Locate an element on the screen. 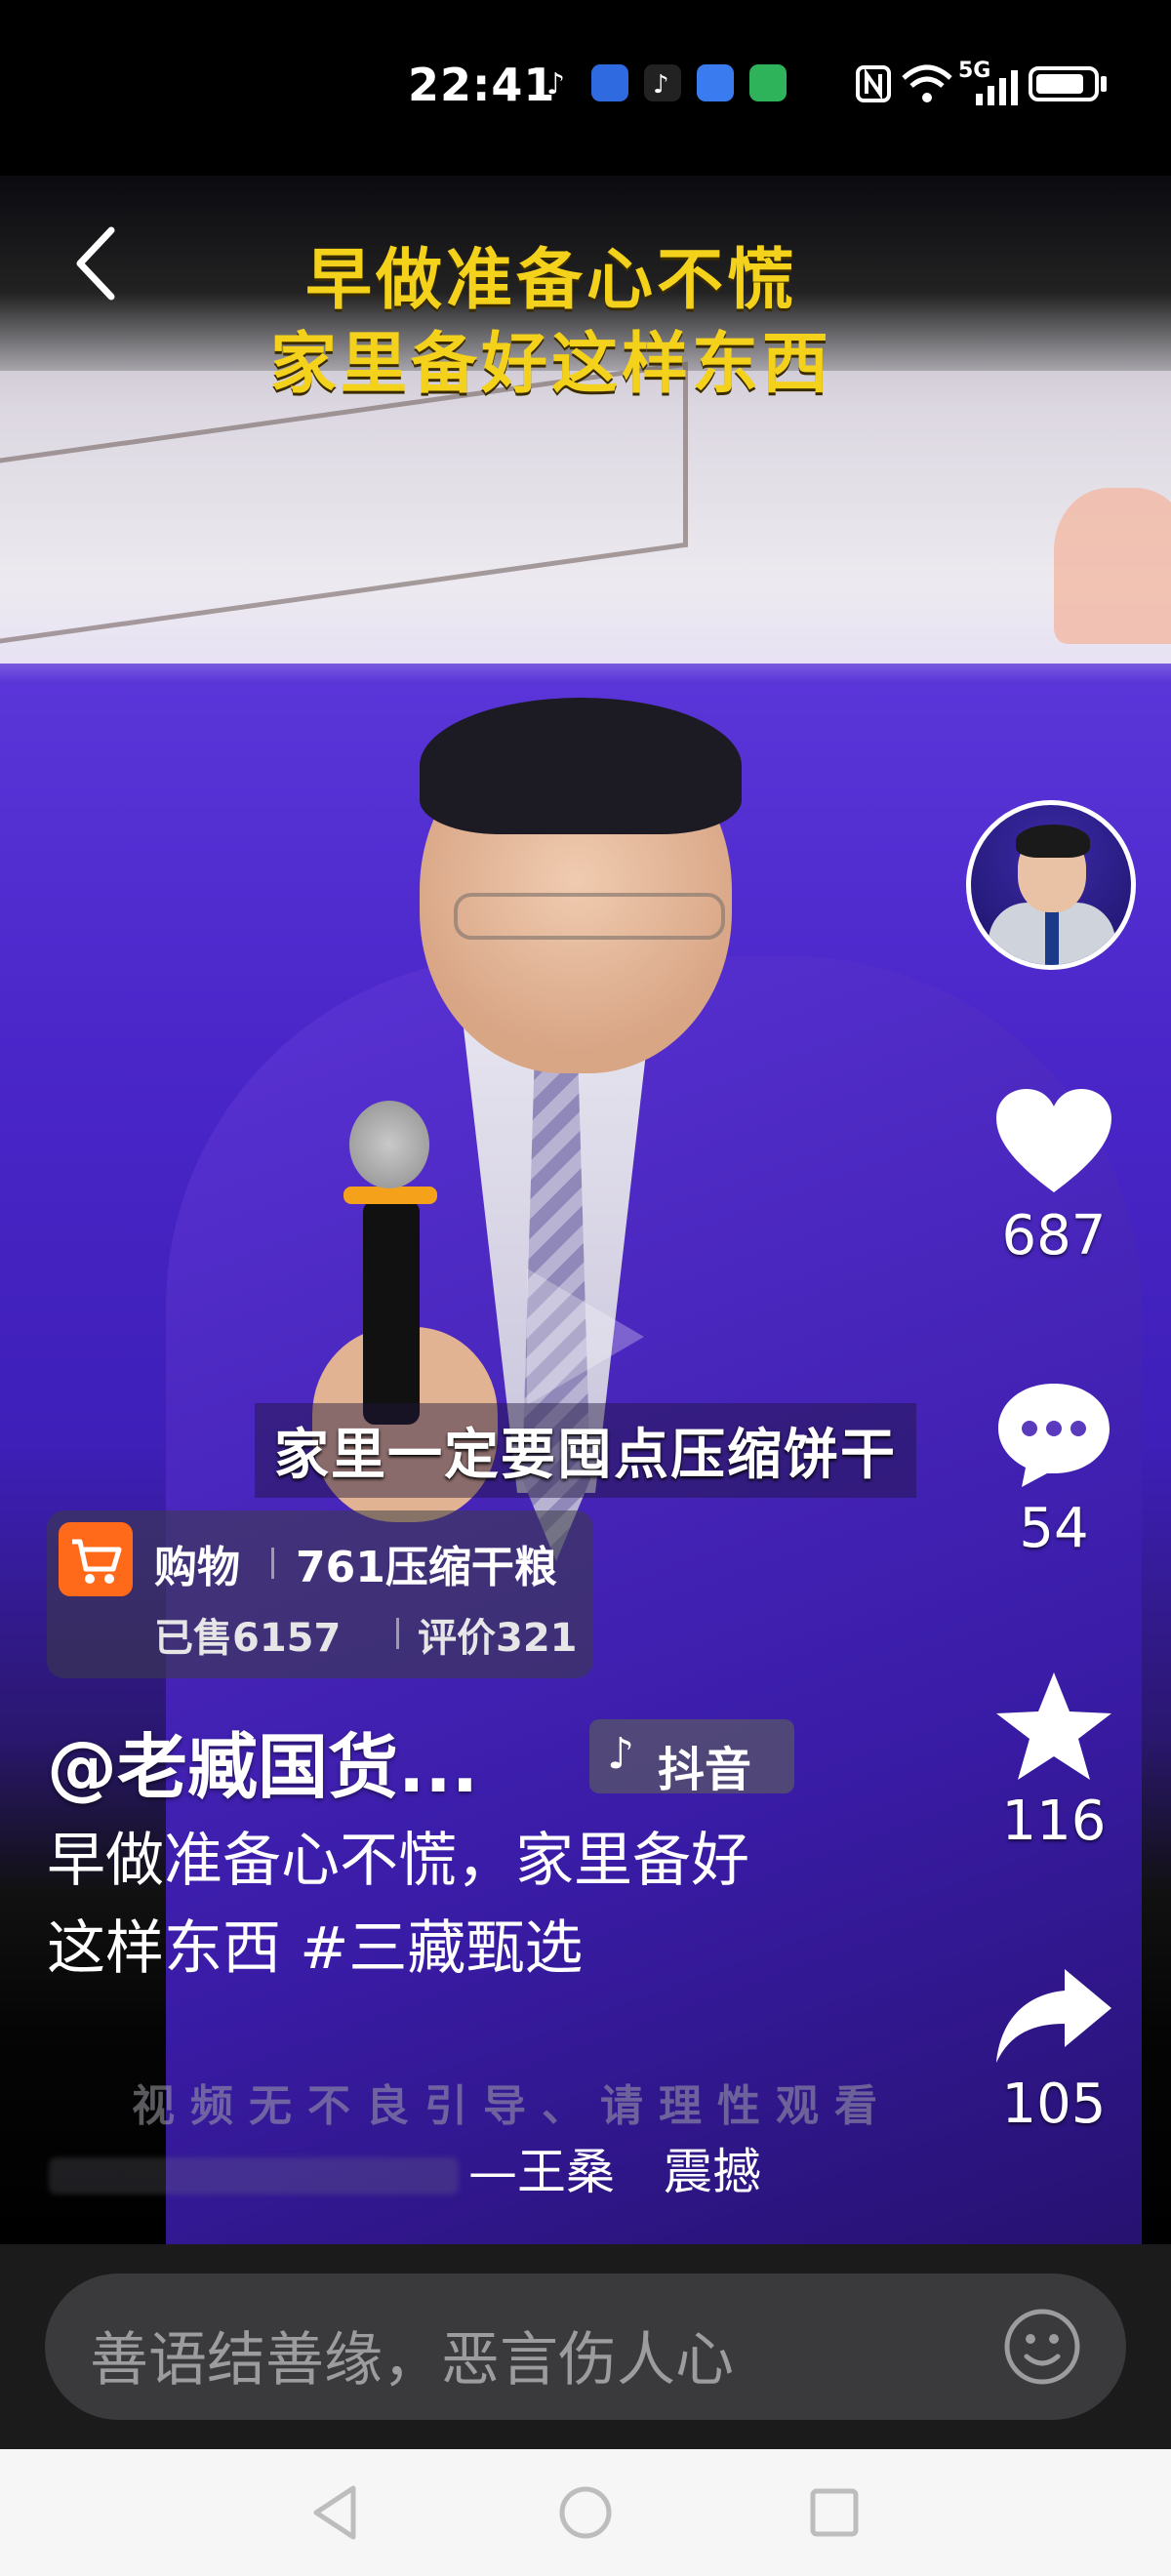  video-disclaimer: 视频无不良引导、请理性观看 is located at coordinates (512, 2106).